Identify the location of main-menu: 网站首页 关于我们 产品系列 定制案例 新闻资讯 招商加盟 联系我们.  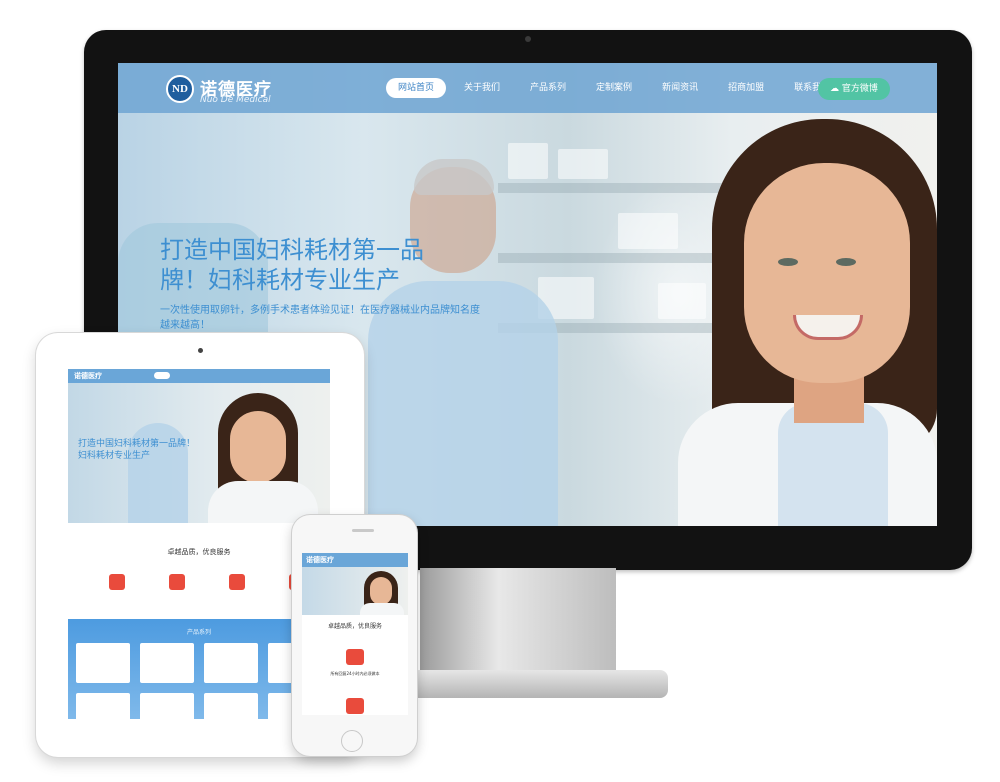
(617, 88).